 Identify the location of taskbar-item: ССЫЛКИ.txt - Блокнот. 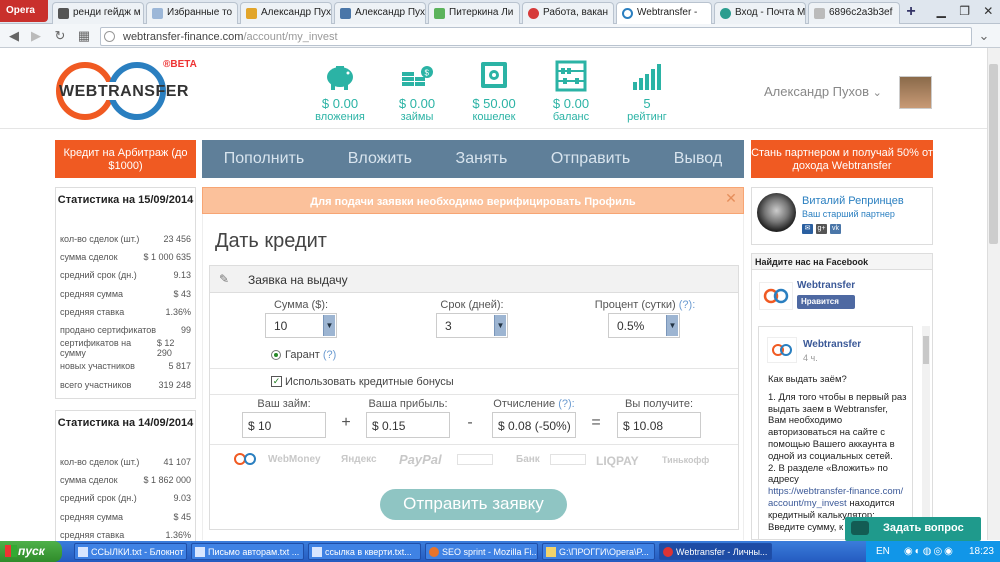
(130, 551).